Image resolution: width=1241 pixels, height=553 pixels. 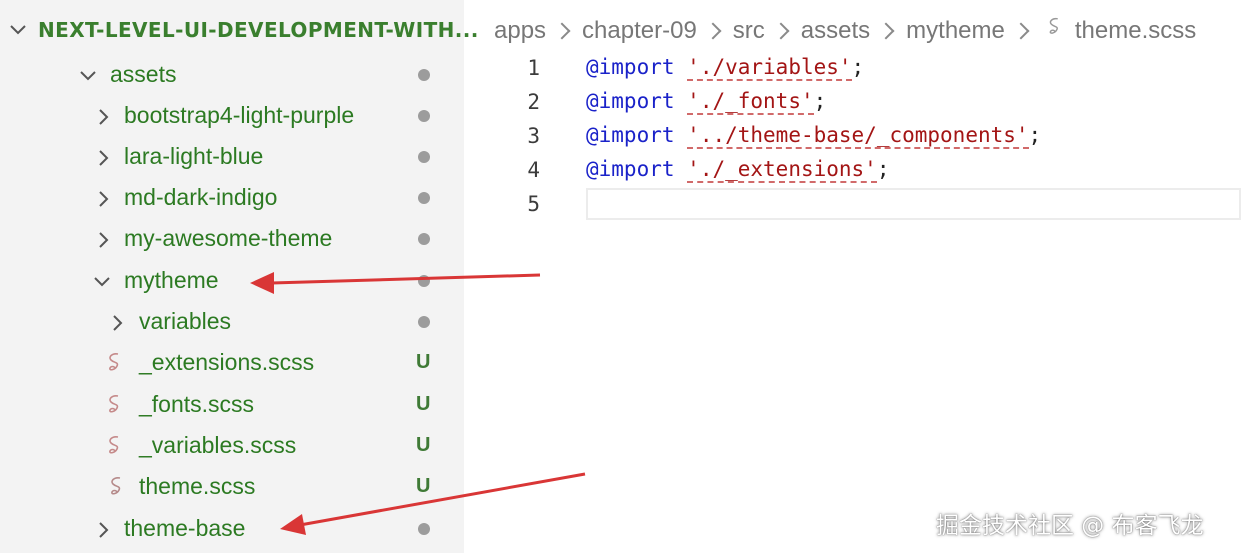 I want to click on line-number: 4, so click(x=533, y=170).